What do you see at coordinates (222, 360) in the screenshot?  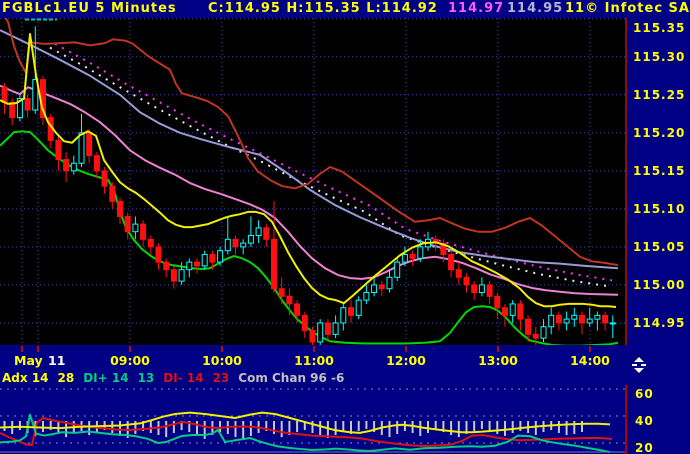 I see `hour-label: 10:00` at bounding box center [222, 360].